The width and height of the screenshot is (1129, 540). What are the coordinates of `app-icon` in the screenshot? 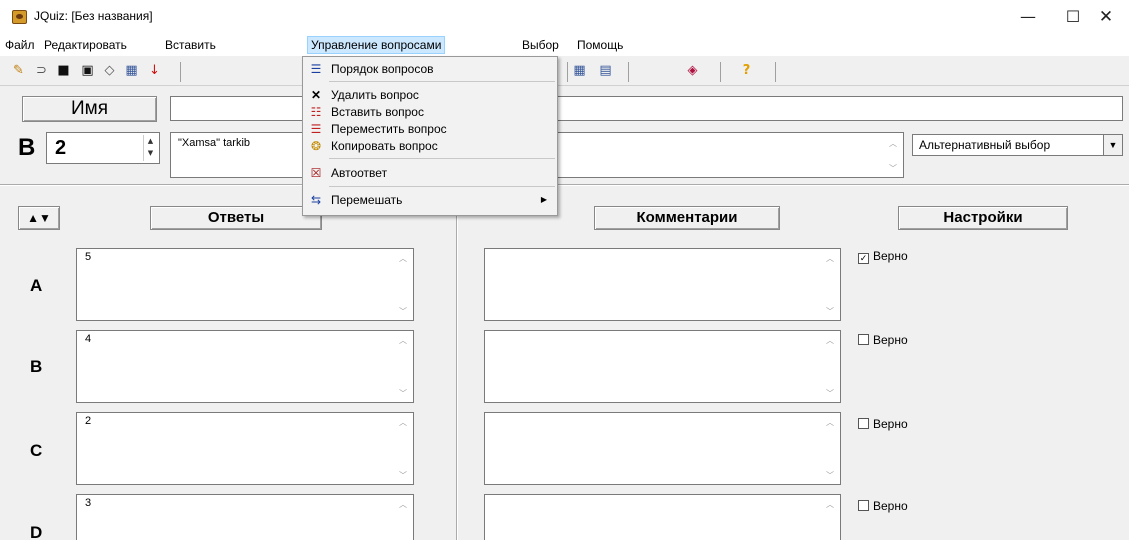 It's located at (19, 17).